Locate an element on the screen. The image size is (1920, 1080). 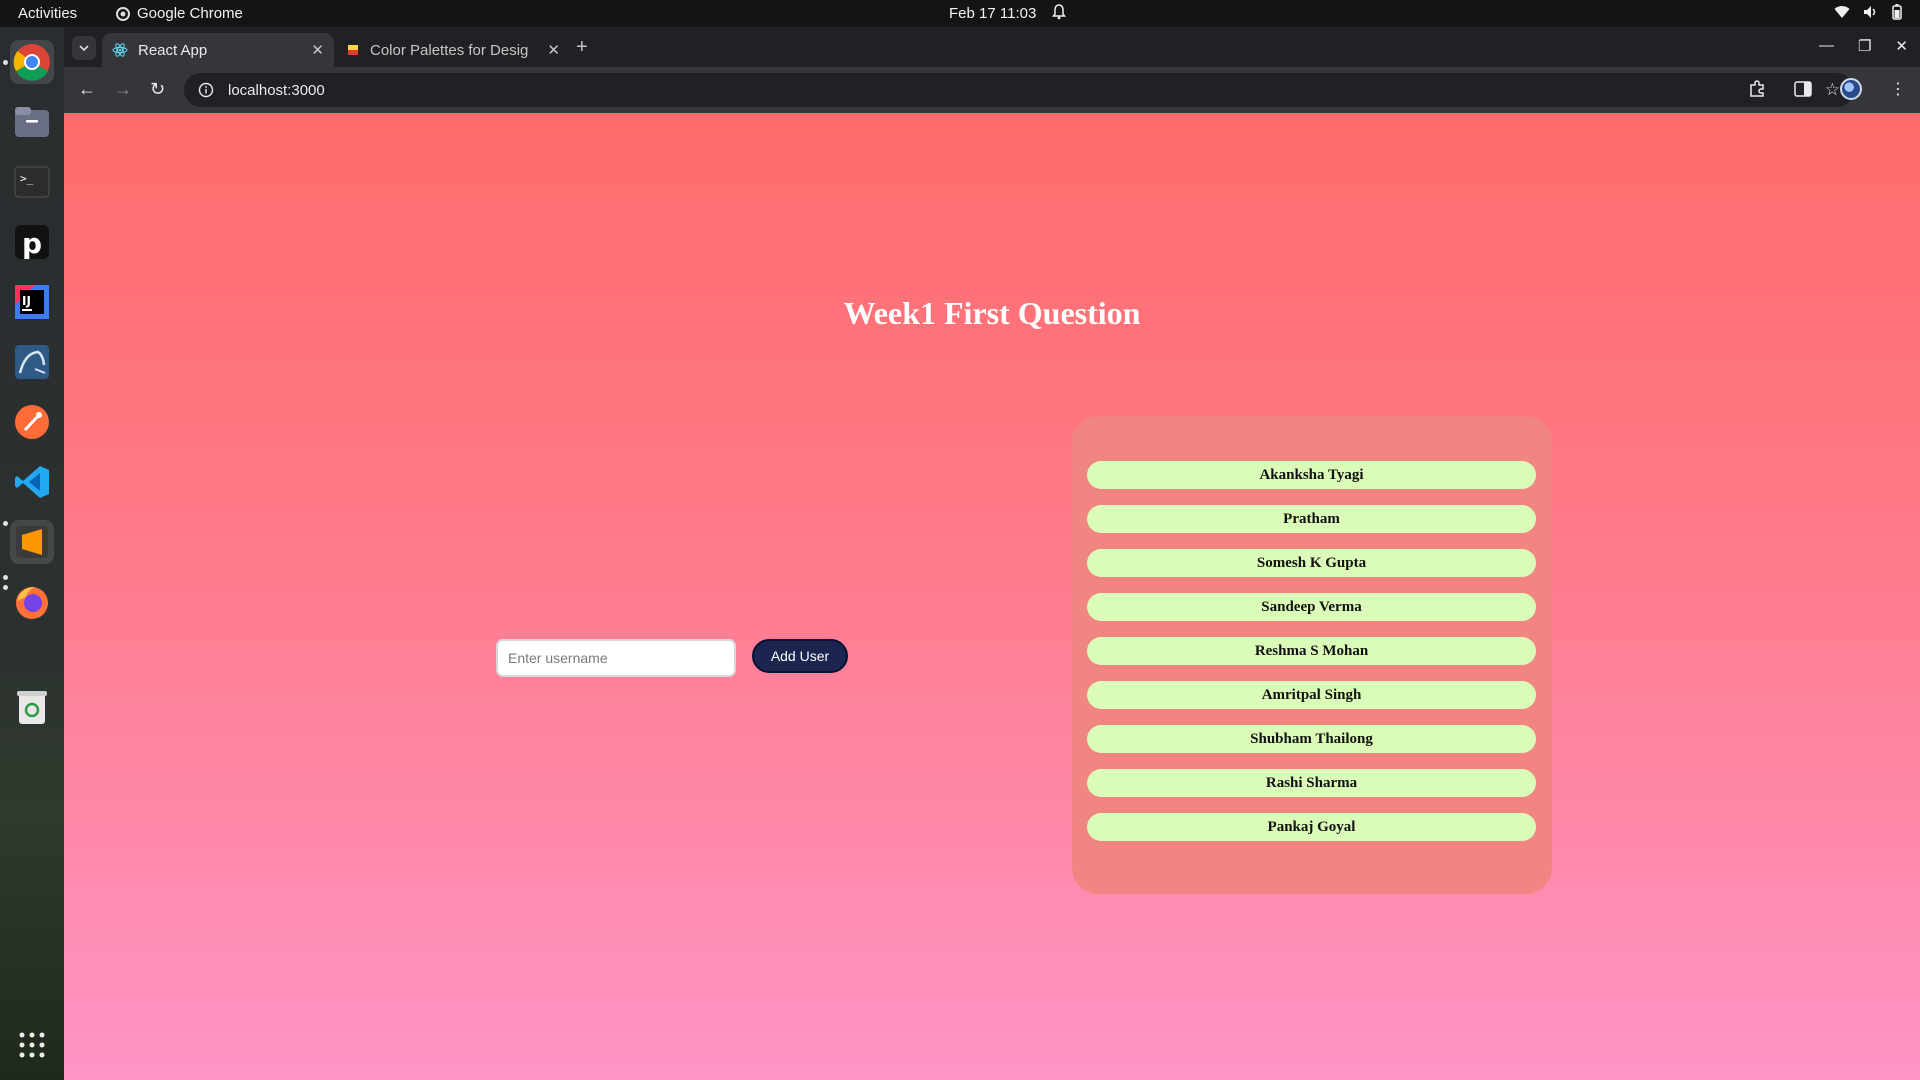
volume-icon is located at coordinates (1870, 12).